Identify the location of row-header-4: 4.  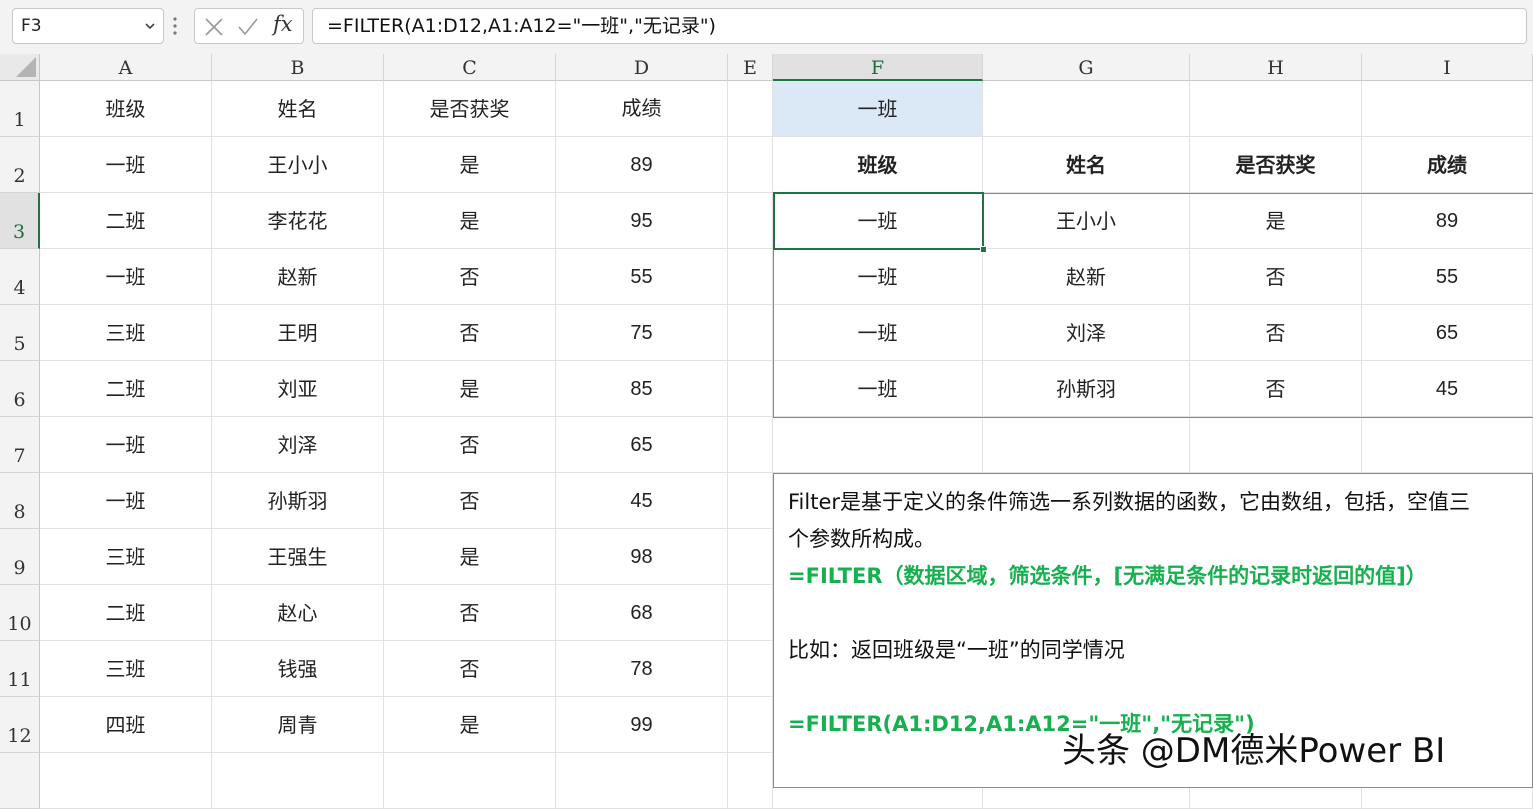
(20, 277).